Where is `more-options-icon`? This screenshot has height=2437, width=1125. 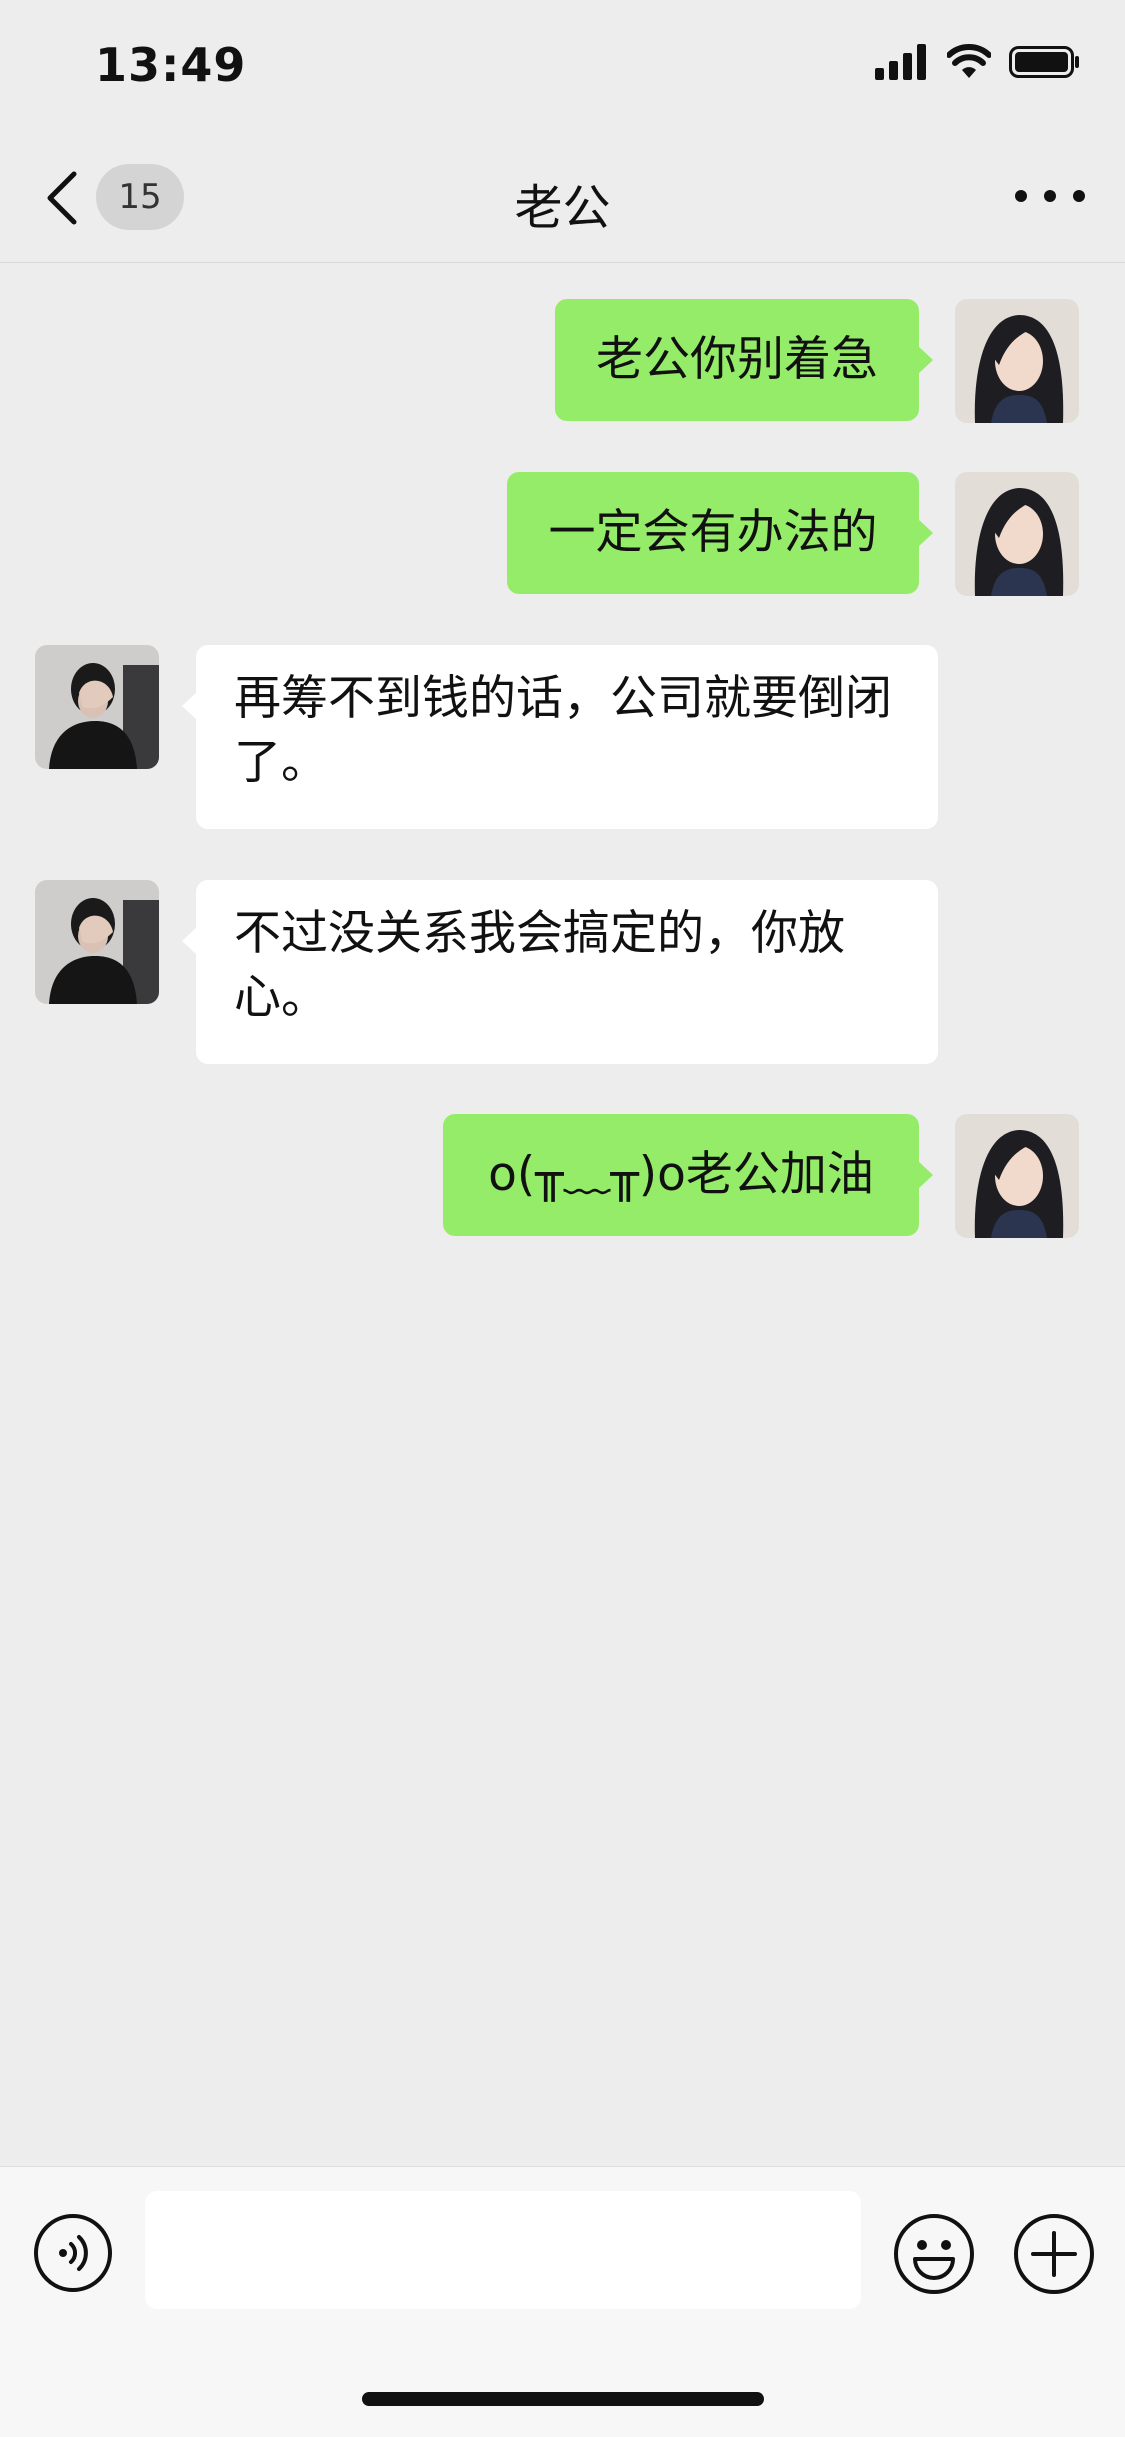 more-options-icon is located at coordinates (1050, 196).